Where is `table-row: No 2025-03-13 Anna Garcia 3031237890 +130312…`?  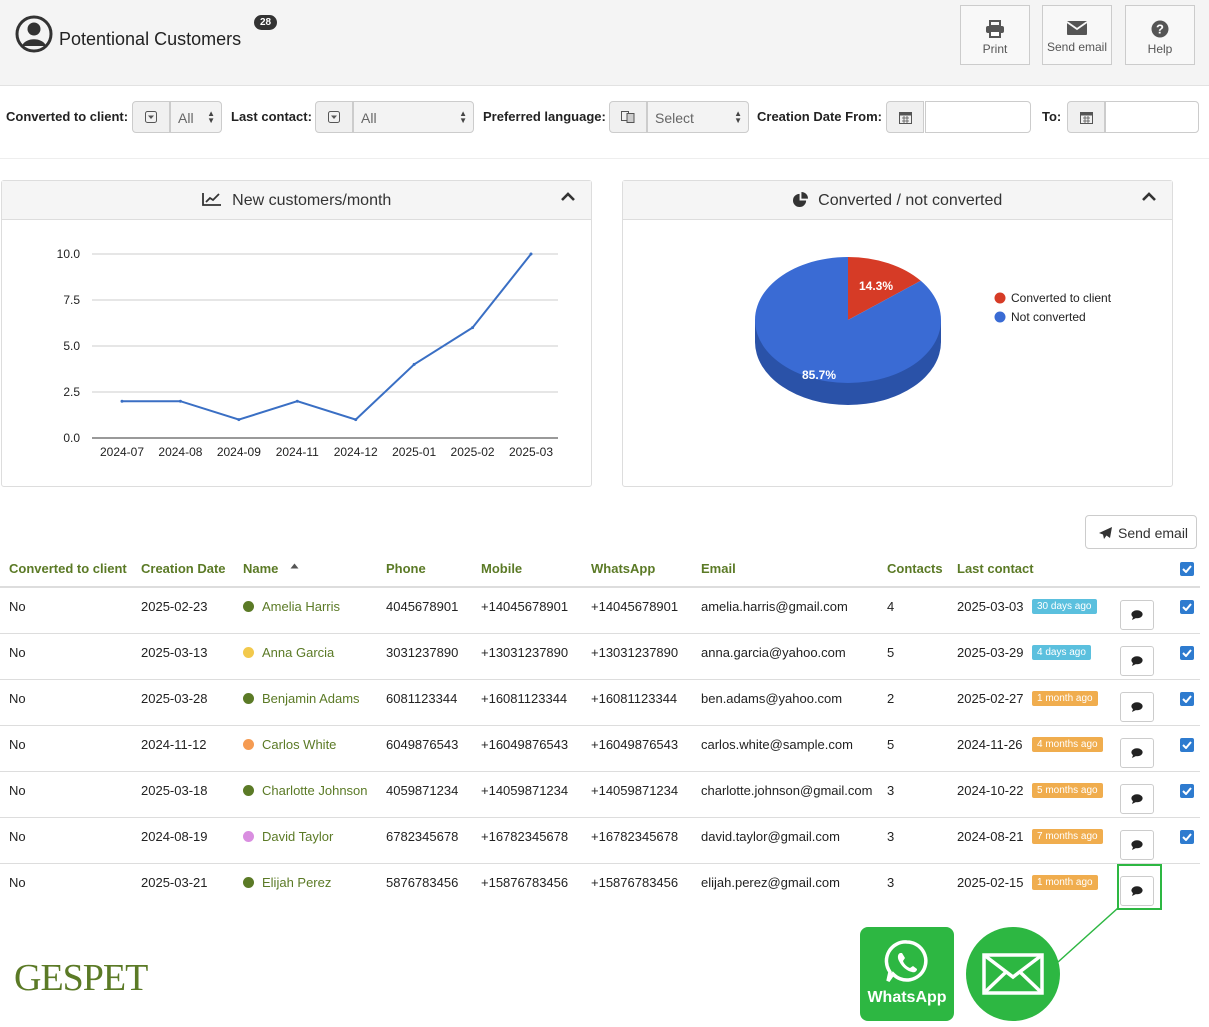
table-row: No 2025-03-13 Anna Garcia 3031237890 +130312… is located at coordinates (600, 657).